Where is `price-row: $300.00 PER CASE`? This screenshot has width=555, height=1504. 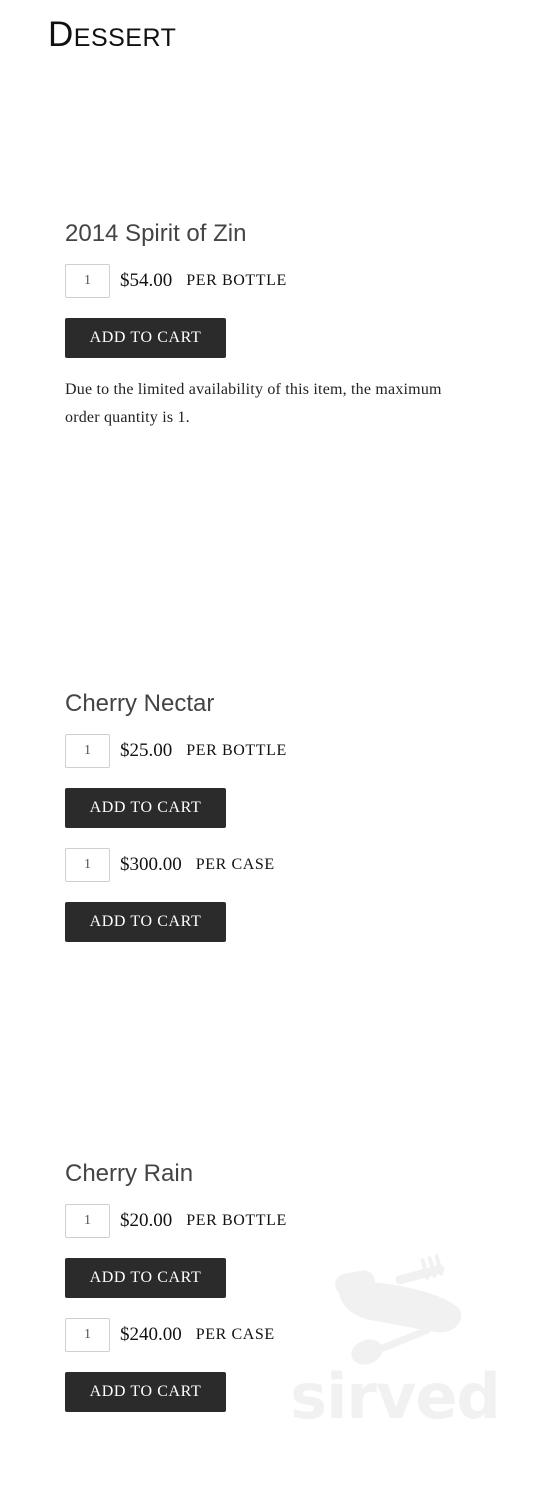 price-row: $300.00 PER CASE is located at coordinates (170, 865).